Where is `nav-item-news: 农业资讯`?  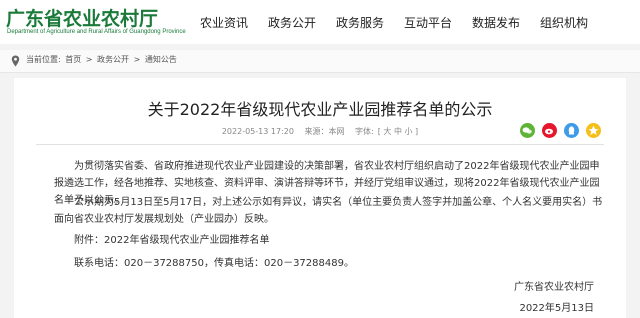 nav-item-news: 农业资讯 is located at coordinates (224, 22).